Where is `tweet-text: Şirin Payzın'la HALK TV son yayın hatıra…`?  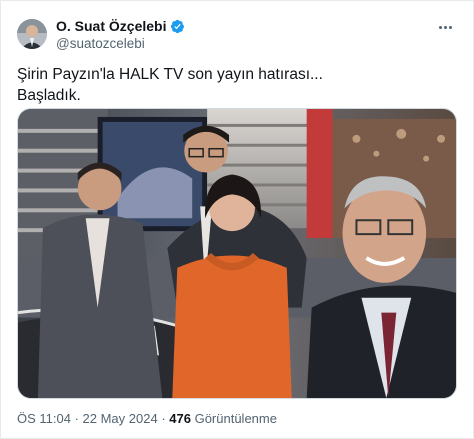
tweet-text: Şirin Payzın'la HALK TV son yayın hatıra… is located at coordinates (237, 85).